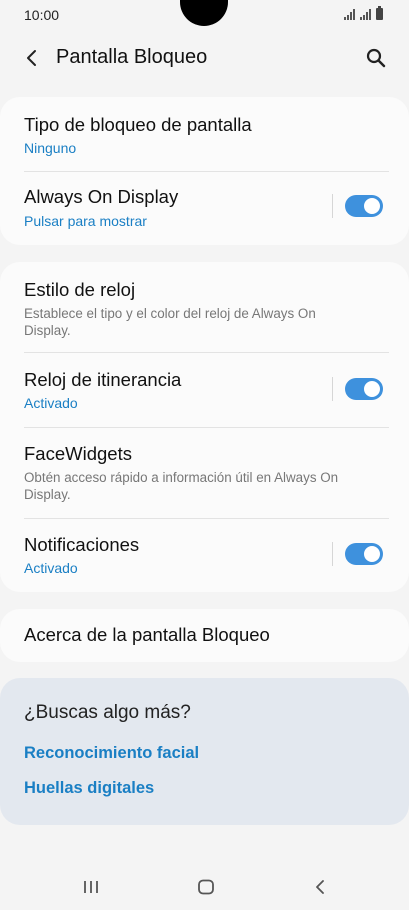 The width and height of the screenshot is (409, 910). I want to click on list-item-always-on-display: Always On Display Pulsar para mostrar, so click(204, 208).